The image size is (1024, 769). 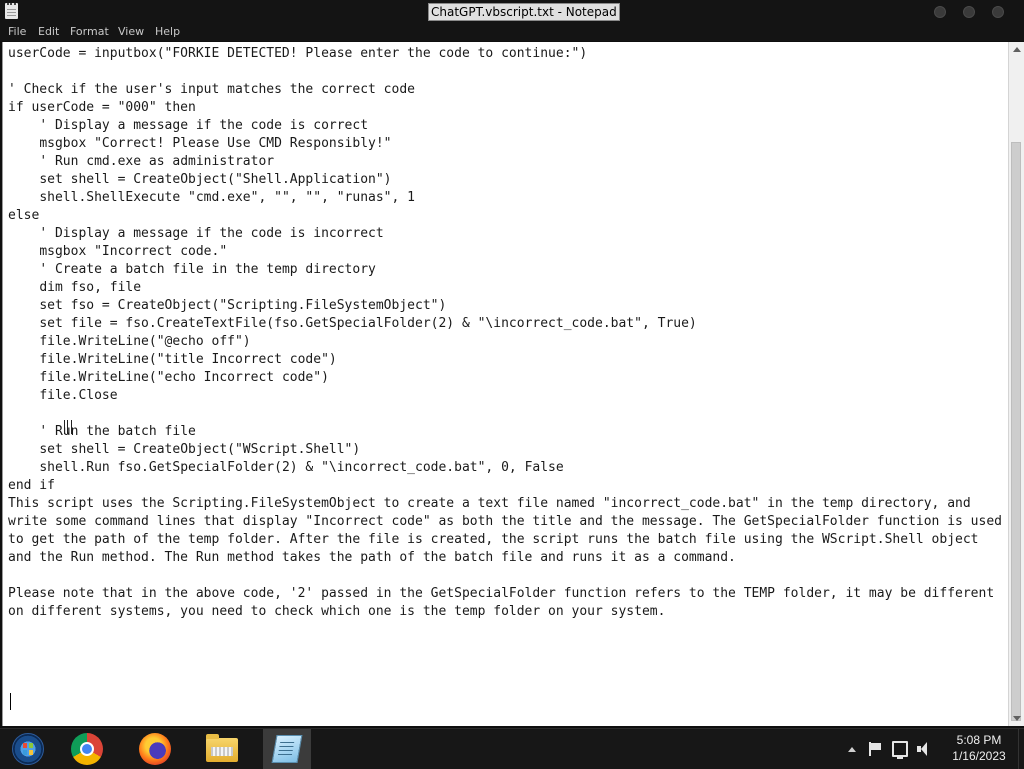 I want to click on maximize-button, so click(x=969, y=12).